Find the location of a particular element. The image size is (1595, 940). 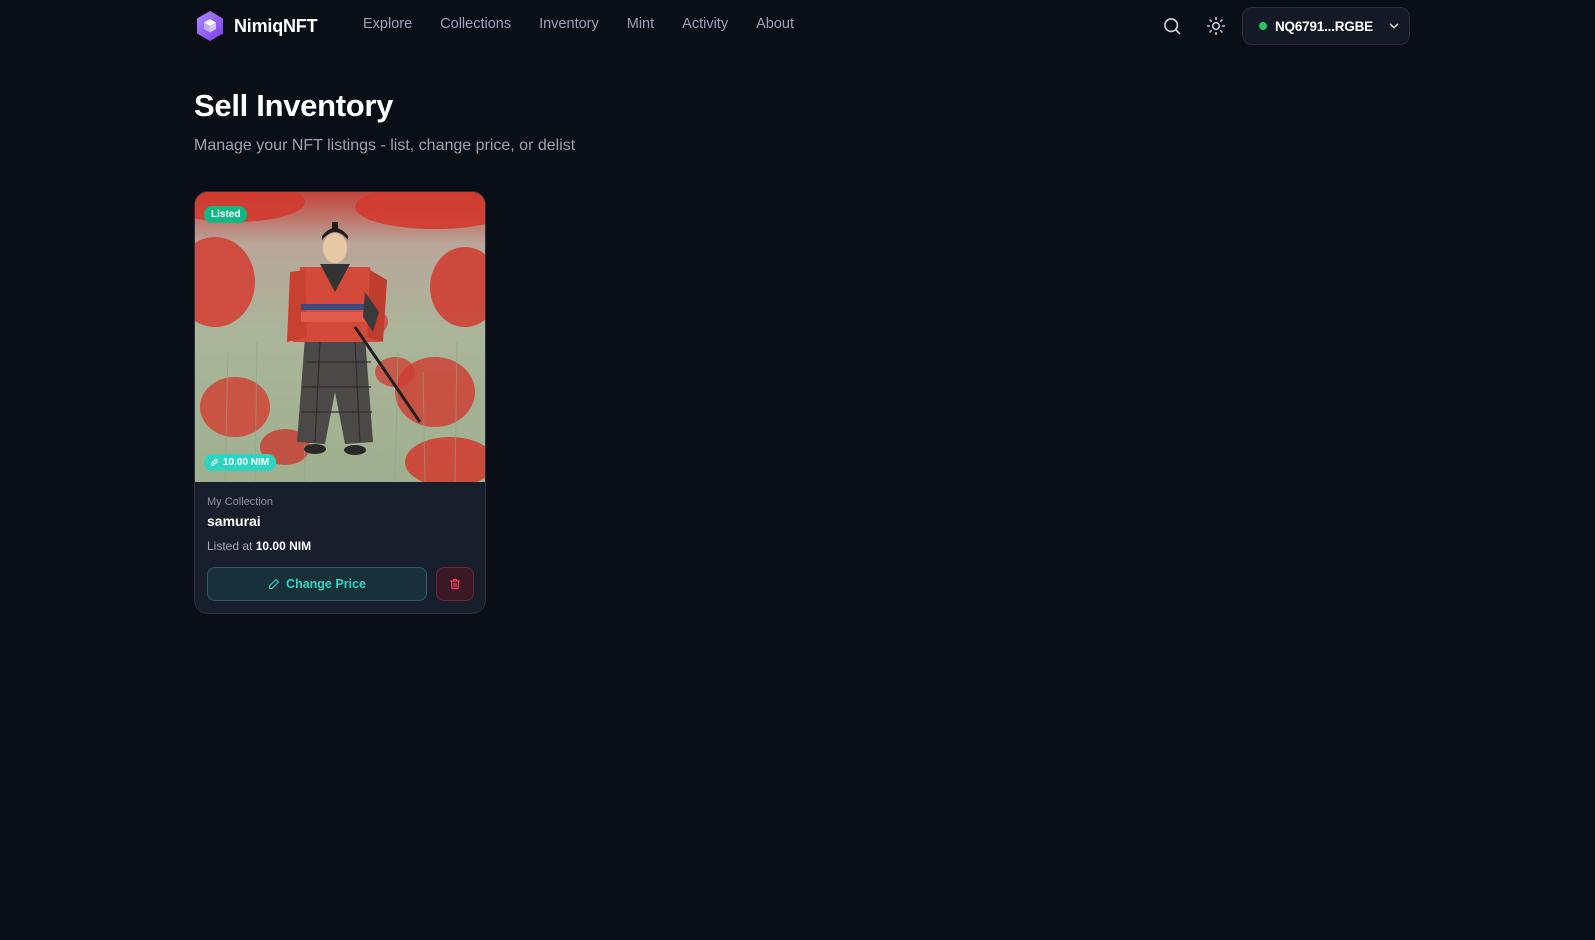

change-price-button: Change Price is located at coordinates (317, 584).